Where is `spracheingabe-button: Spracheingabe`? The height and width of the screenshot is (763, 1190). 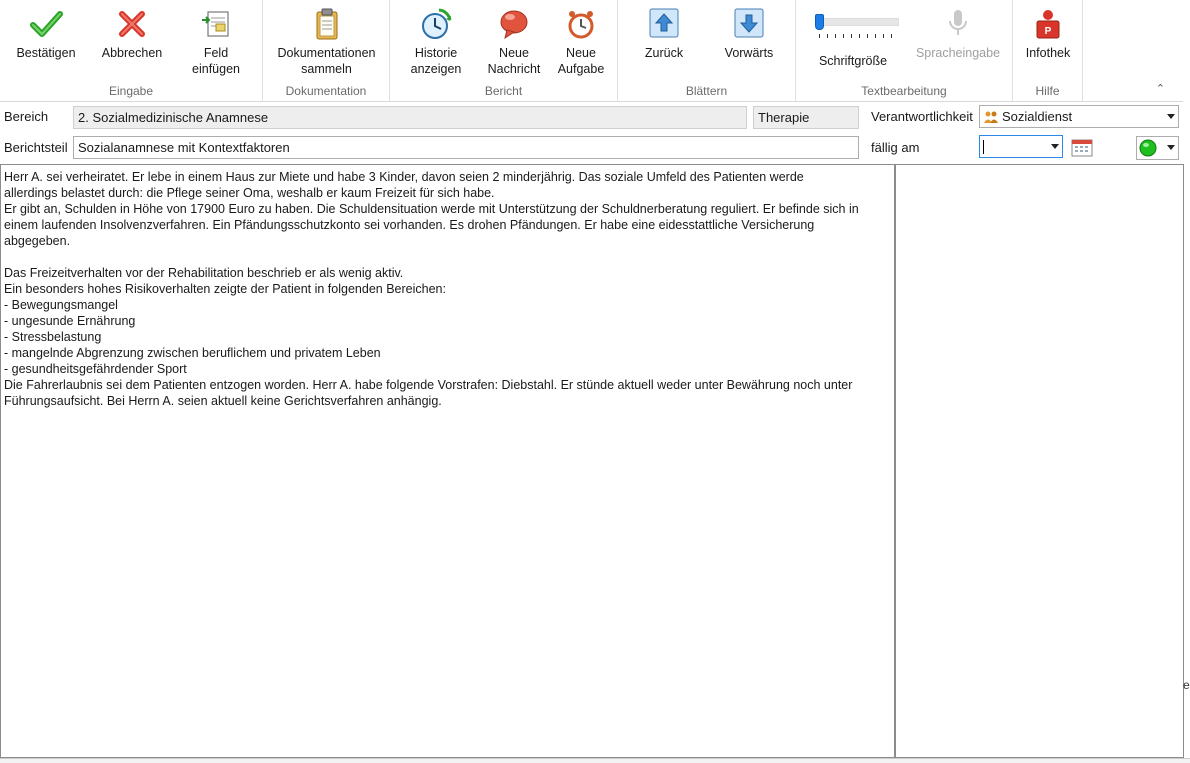
spracheingabe-button: Spracheingabe is located at coordinates (958, 33).